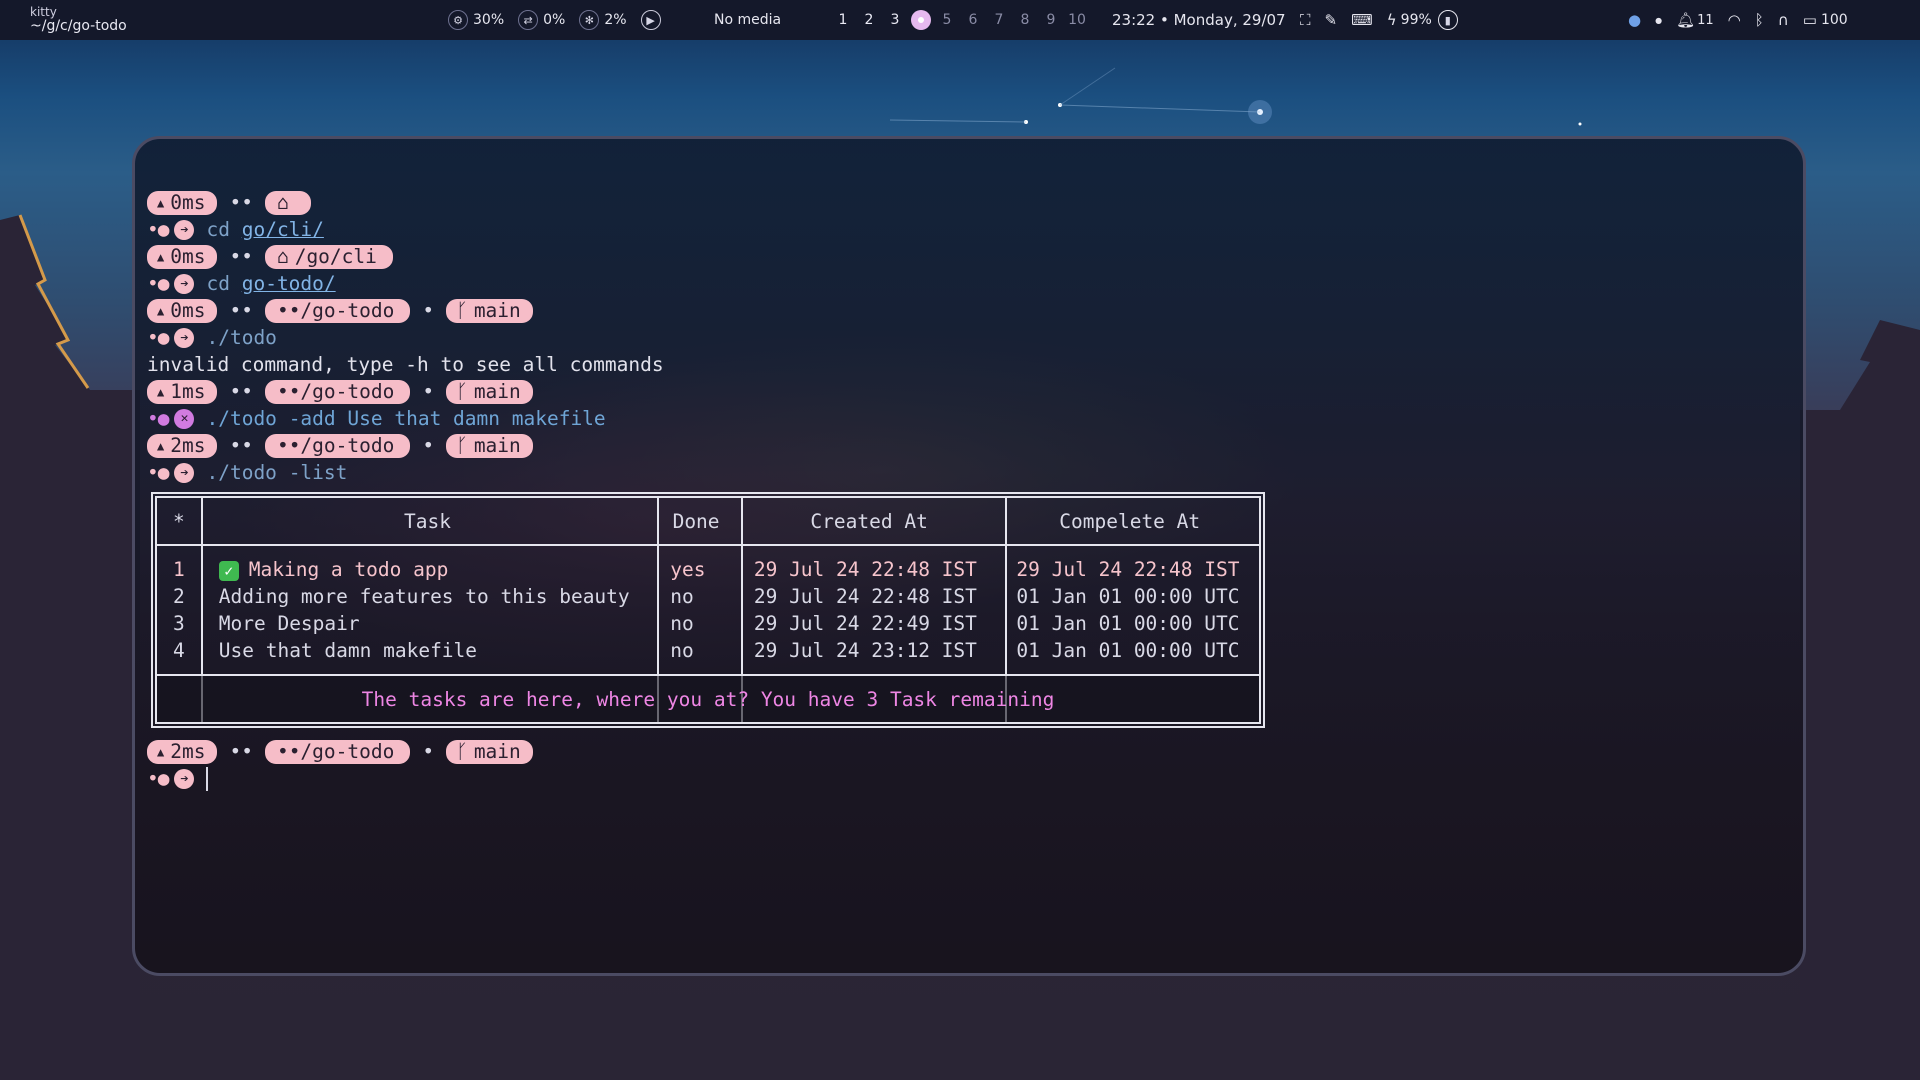  Describe the element at coordinates (1362, 20) in the screenshot. I see `keyboard-icon: ⌨` at that location.